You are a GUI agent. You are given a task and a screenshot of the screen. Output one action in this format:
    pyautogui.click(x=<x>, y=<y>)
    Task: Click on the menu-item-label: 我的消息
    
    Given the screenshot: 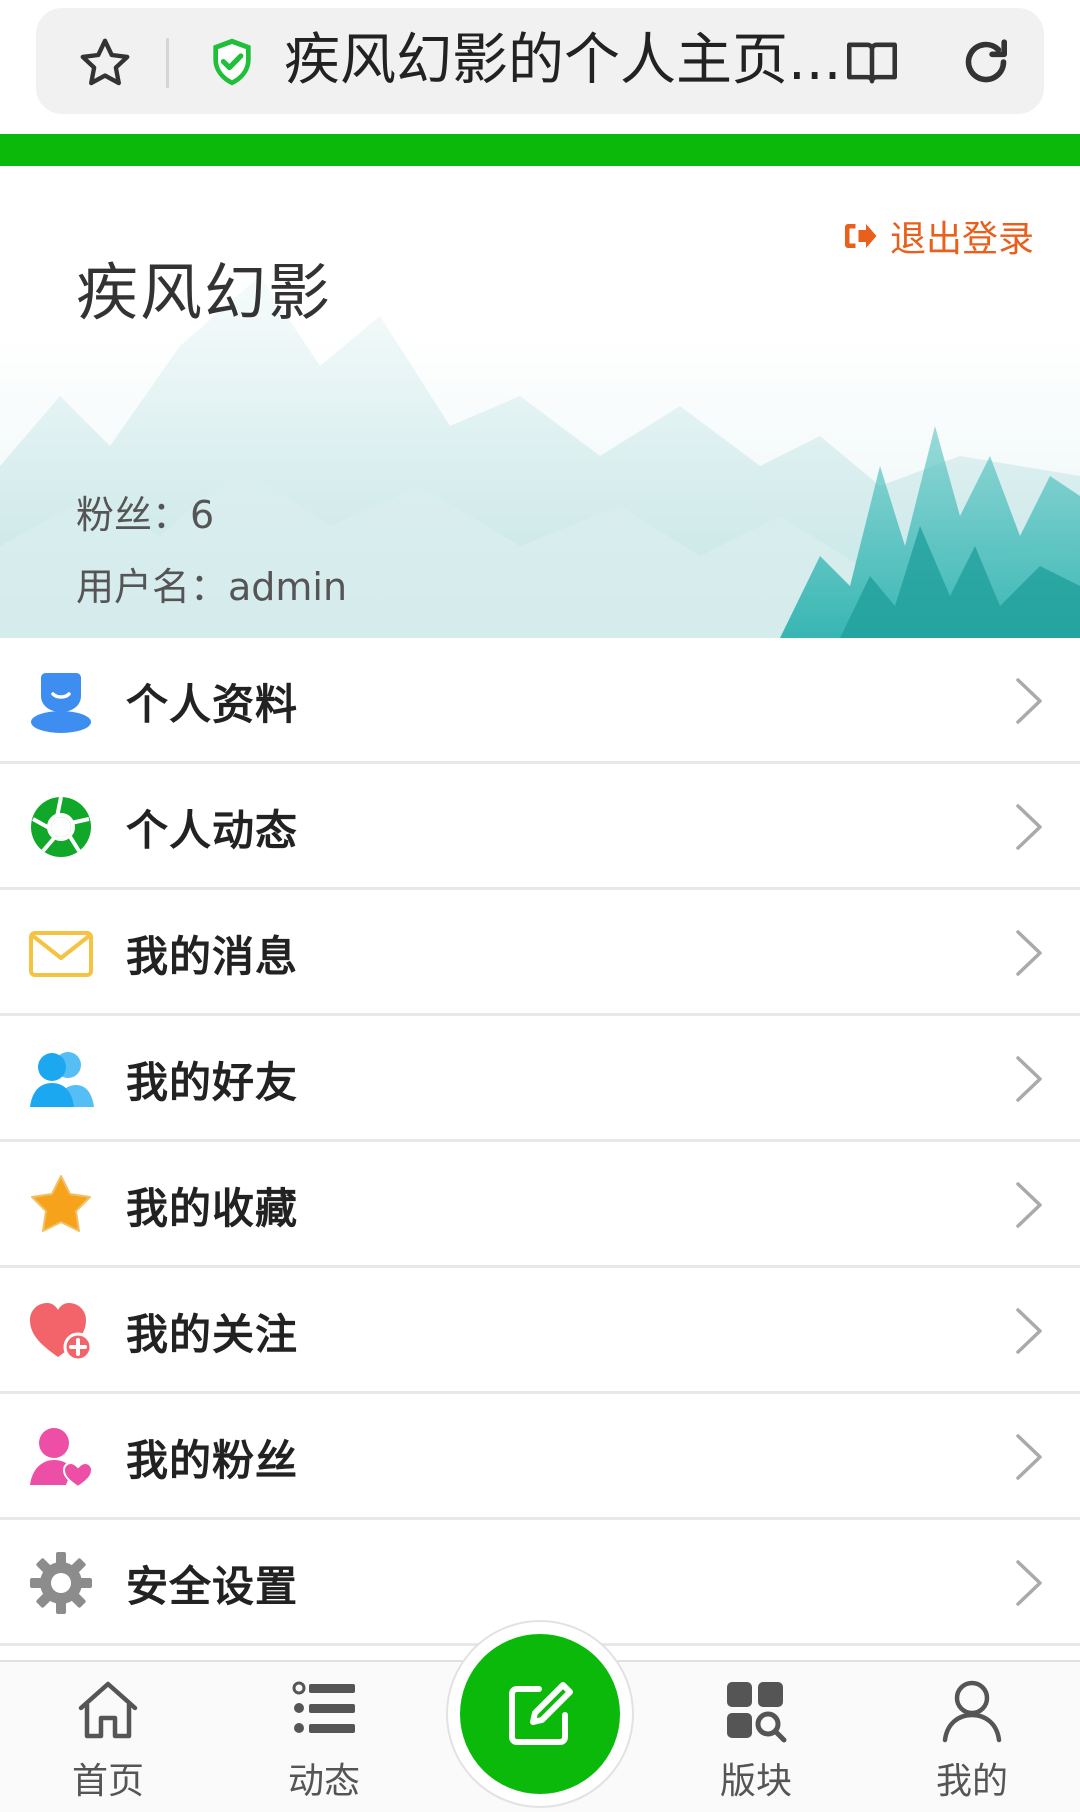 What is the action you would take?
    pyautogui.click(x=212, y=956)
    